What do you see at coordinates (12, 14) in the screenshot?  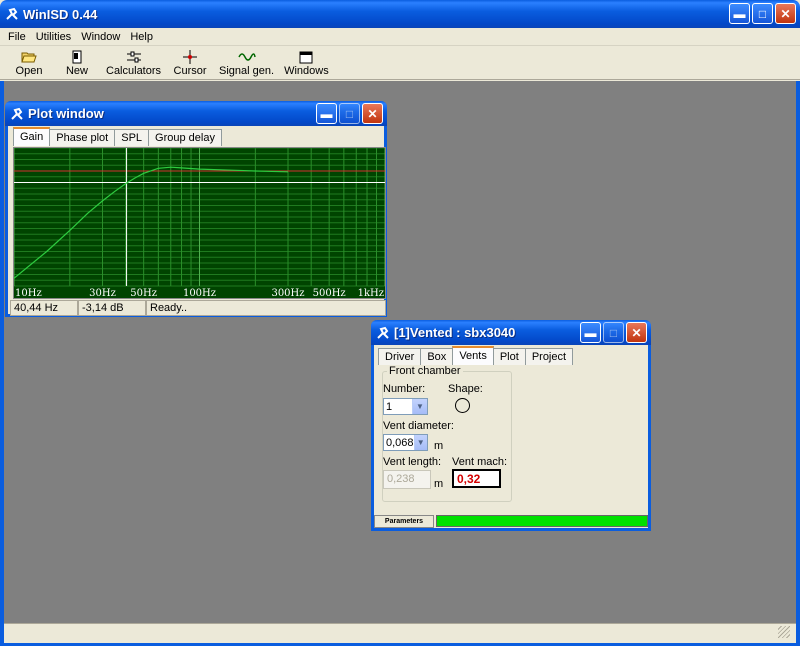 I see `winisd-app-icon` at bounding box center [12, 14].